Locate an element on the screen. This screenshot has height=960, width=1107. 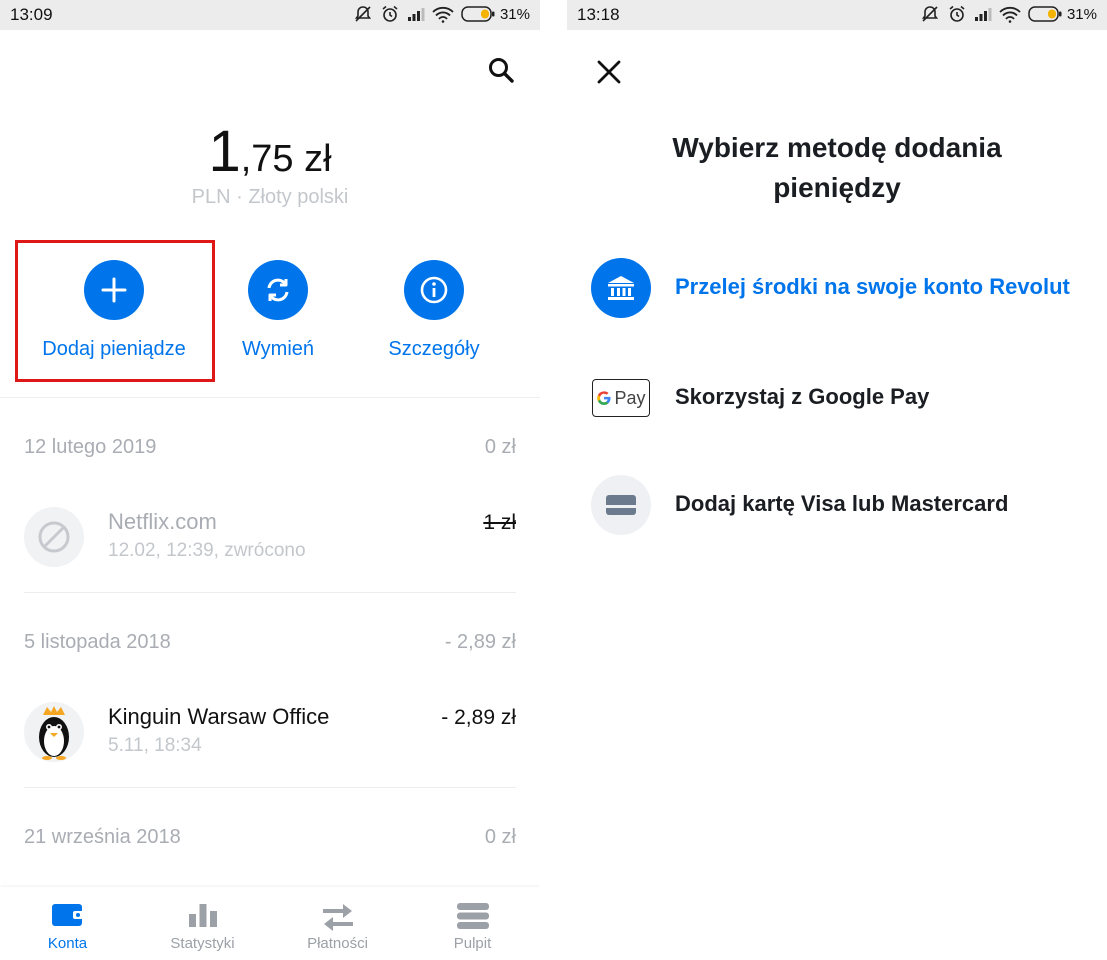
date-label: 21 września 2018 is located at coordinates (102, 837).